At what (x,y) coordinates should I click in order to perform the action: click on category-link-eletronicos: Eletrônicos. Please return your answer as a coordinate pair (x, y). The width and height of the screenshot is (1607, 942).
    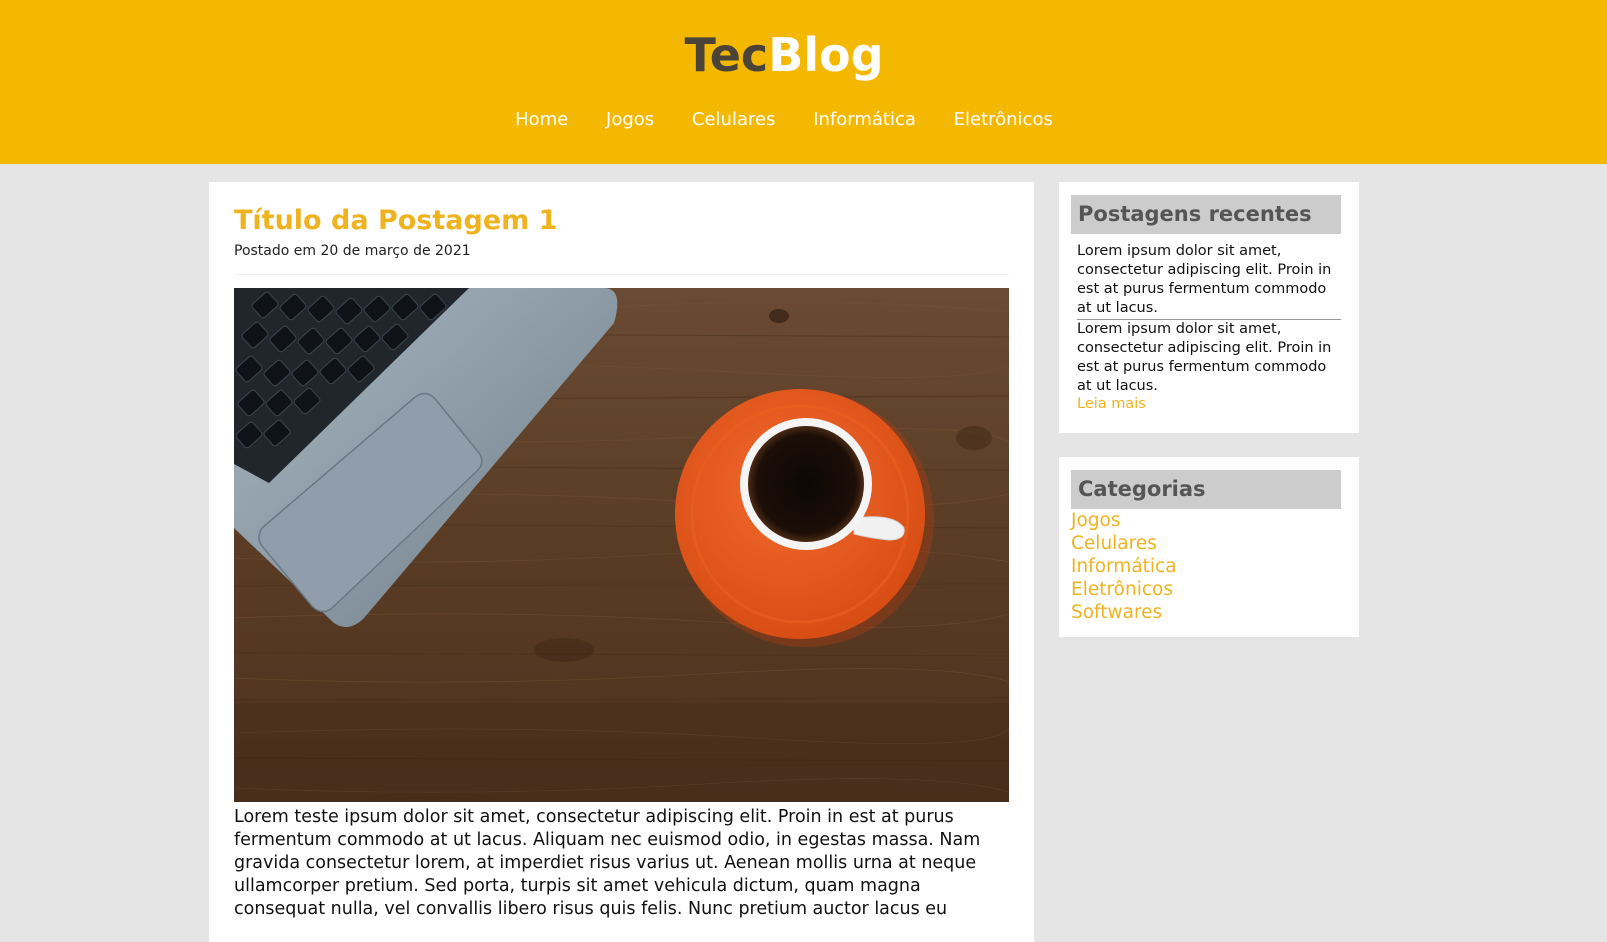
    Looking at the image, I should click on (1122, 589).